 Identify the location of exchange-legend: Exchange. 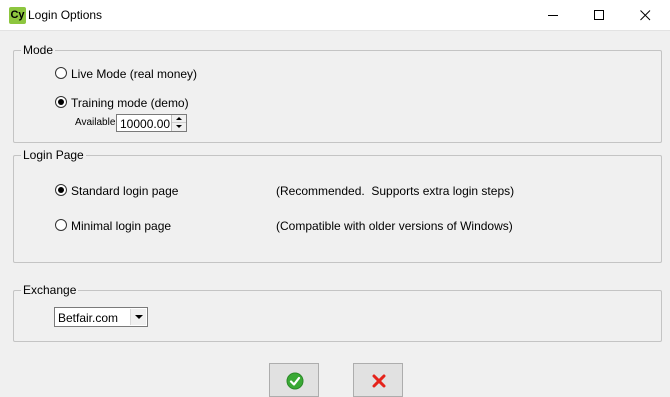
(50, 290).